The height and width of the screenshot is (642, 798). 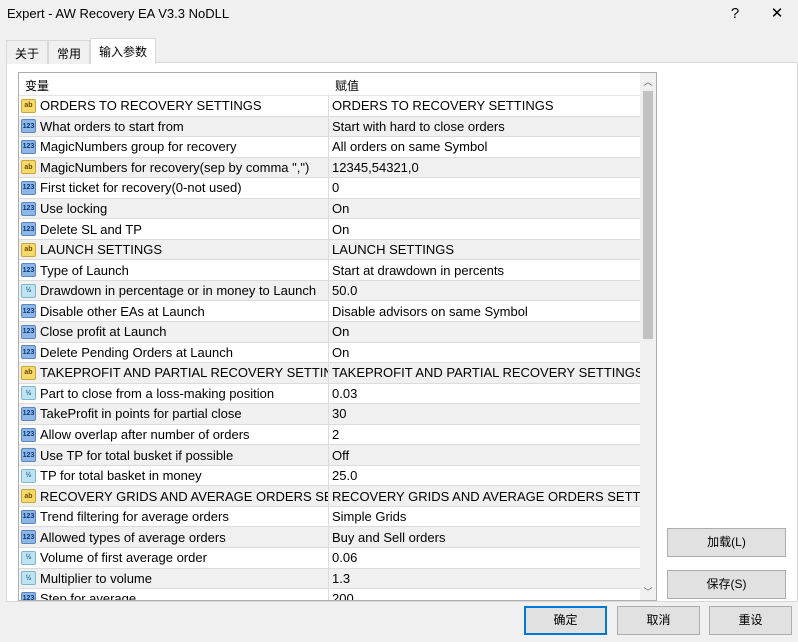 I want to click on parameter-value: ORDERS TO RECOVERY SETTINGS, so click(x=485, y=106).